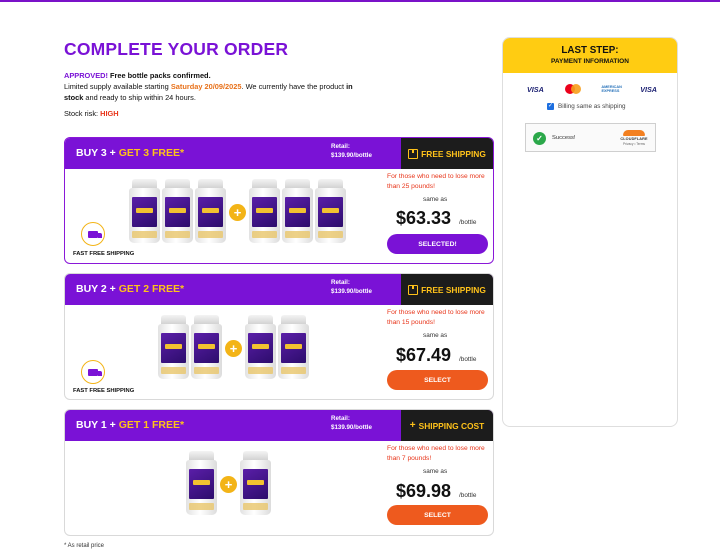 This screenshot has width=720, height=549. What do you see at coordinates (424, 491) in the screenshot?
I see `package-price: $69.98` at bounding box center [424, 491].